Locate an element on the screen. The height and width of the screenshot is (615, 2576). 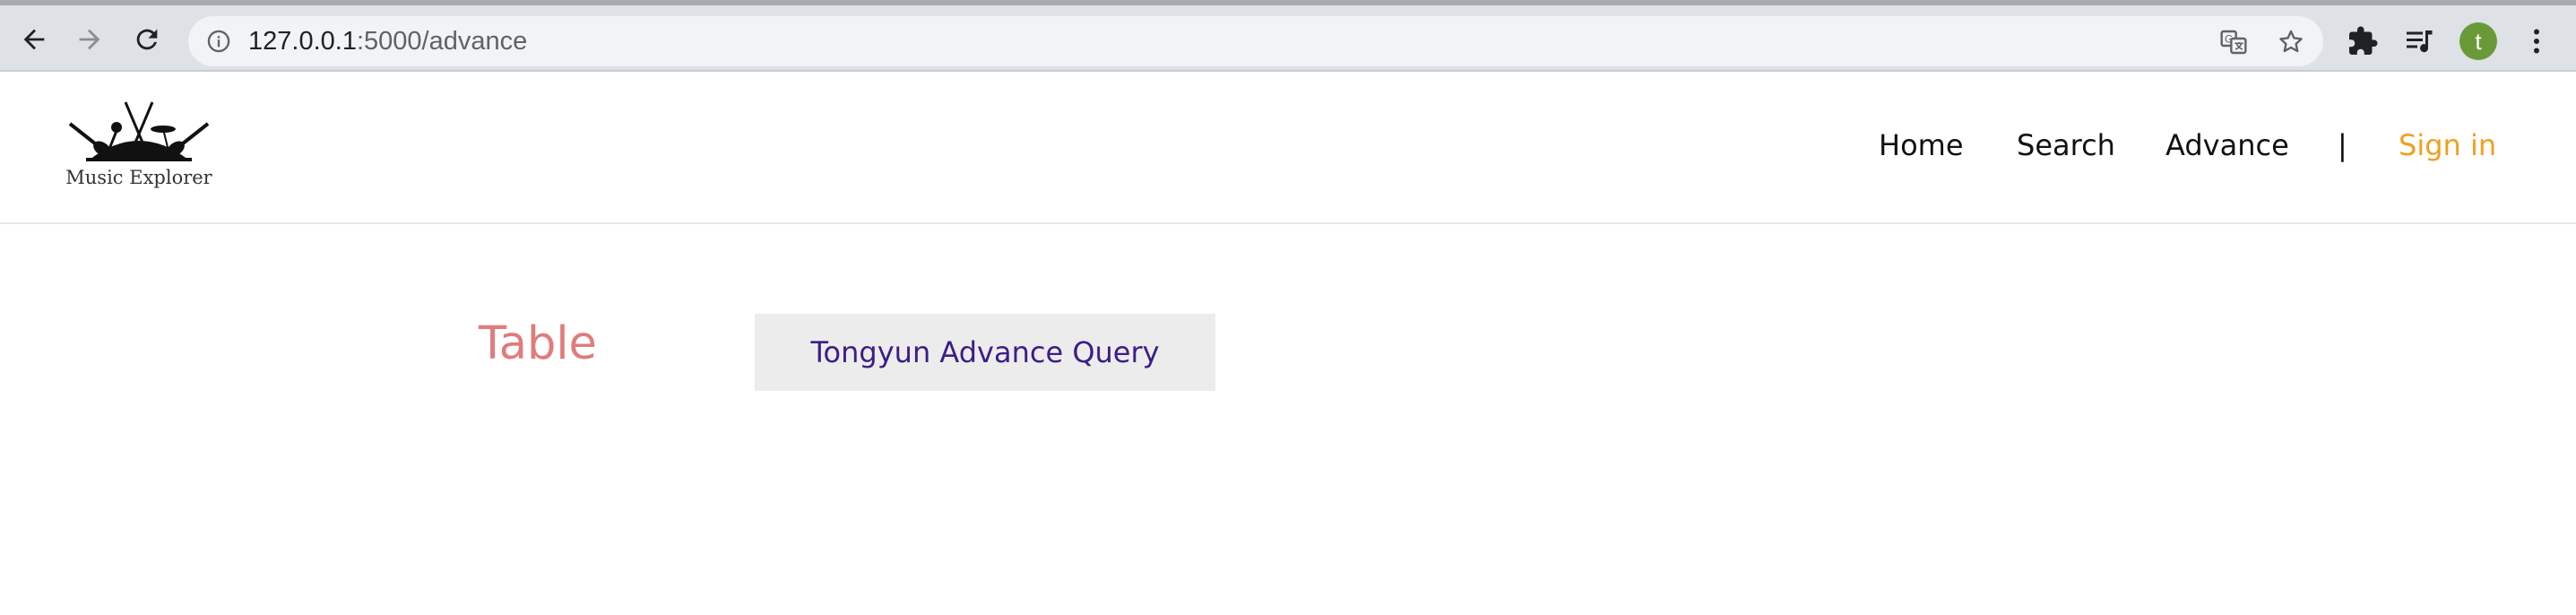
nav-advance-link: Advance is located at coordinates (2227, 145).